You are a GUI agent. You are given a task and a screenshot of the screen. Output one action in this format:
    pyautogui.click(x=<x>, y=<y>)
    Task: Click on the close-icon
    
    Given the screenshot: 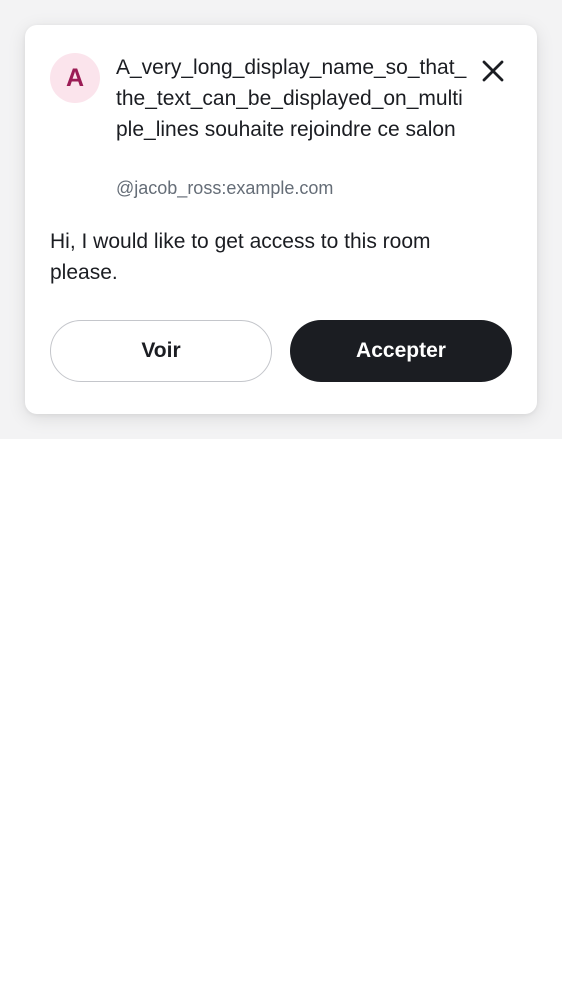 What is the action you would take?
    pyautogui.click(x=493, y=71)
    